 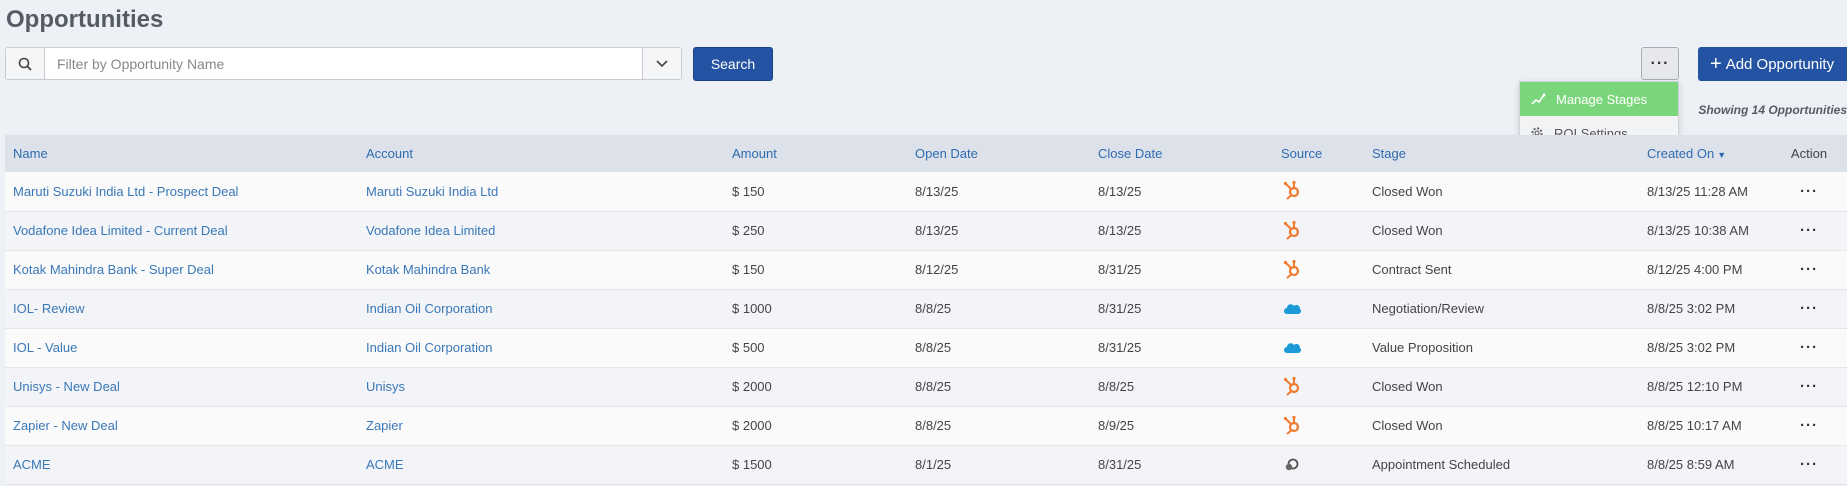 I want to click on opportunity-name-link: Vodafone Idea Limited - Current Deal, so click(x=181, y=230).